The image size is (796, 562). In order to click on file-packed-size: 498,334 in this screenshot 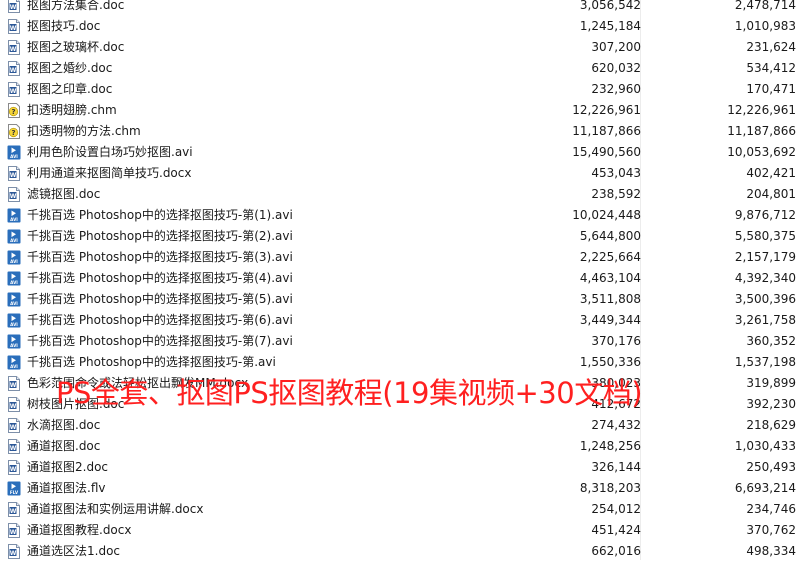, I will do `click(771, 551)`.